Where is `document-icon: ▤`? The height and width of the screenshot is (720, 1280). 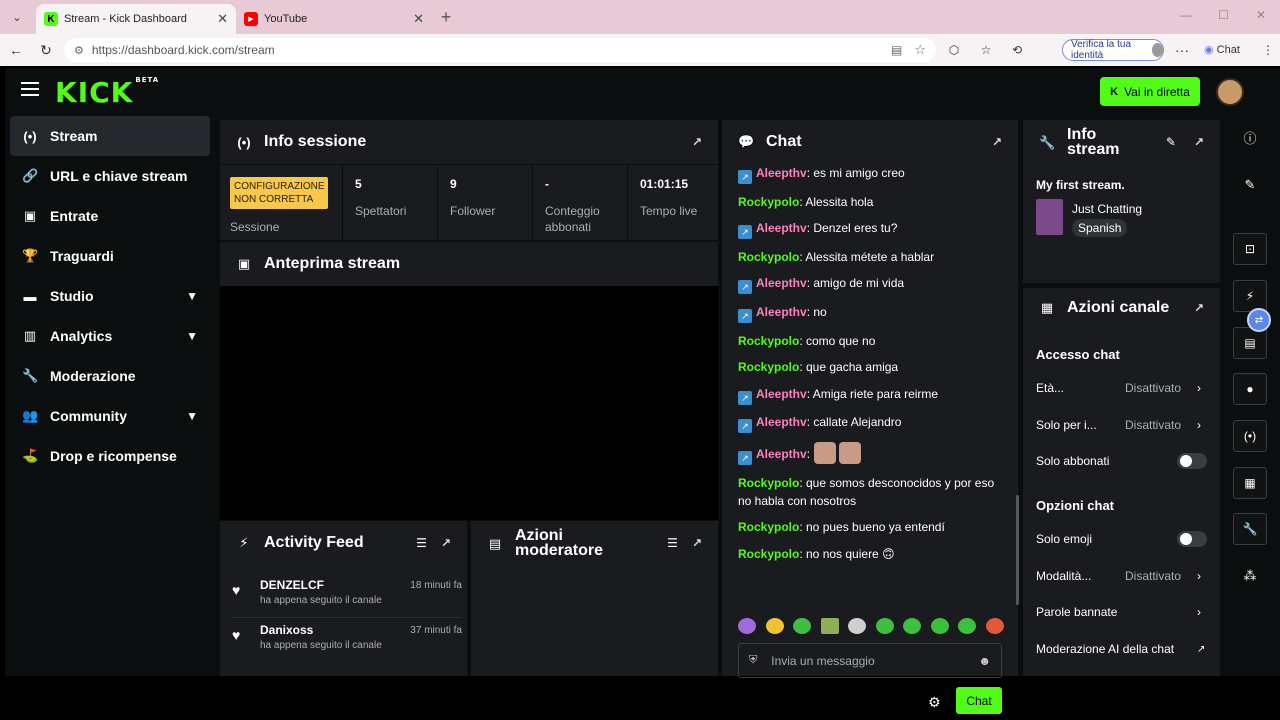 document-icon: ▤ is located at coordinates (1250, 343).